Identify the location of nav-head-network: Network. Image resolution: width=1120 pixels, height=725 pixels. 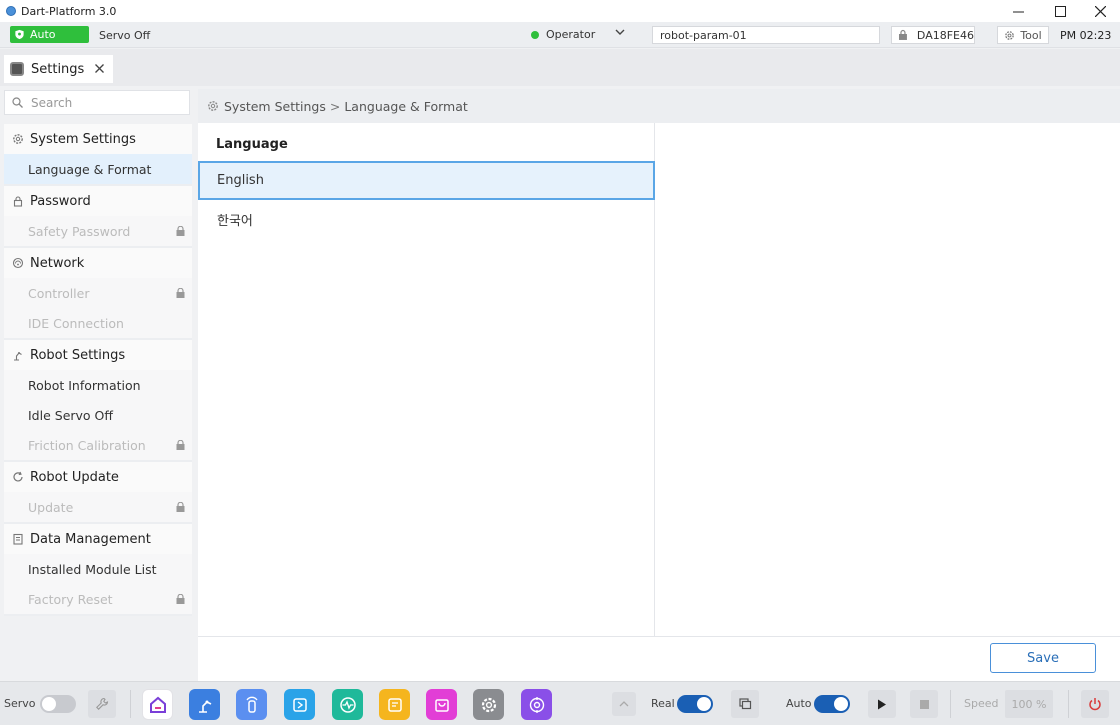
(98, 263).